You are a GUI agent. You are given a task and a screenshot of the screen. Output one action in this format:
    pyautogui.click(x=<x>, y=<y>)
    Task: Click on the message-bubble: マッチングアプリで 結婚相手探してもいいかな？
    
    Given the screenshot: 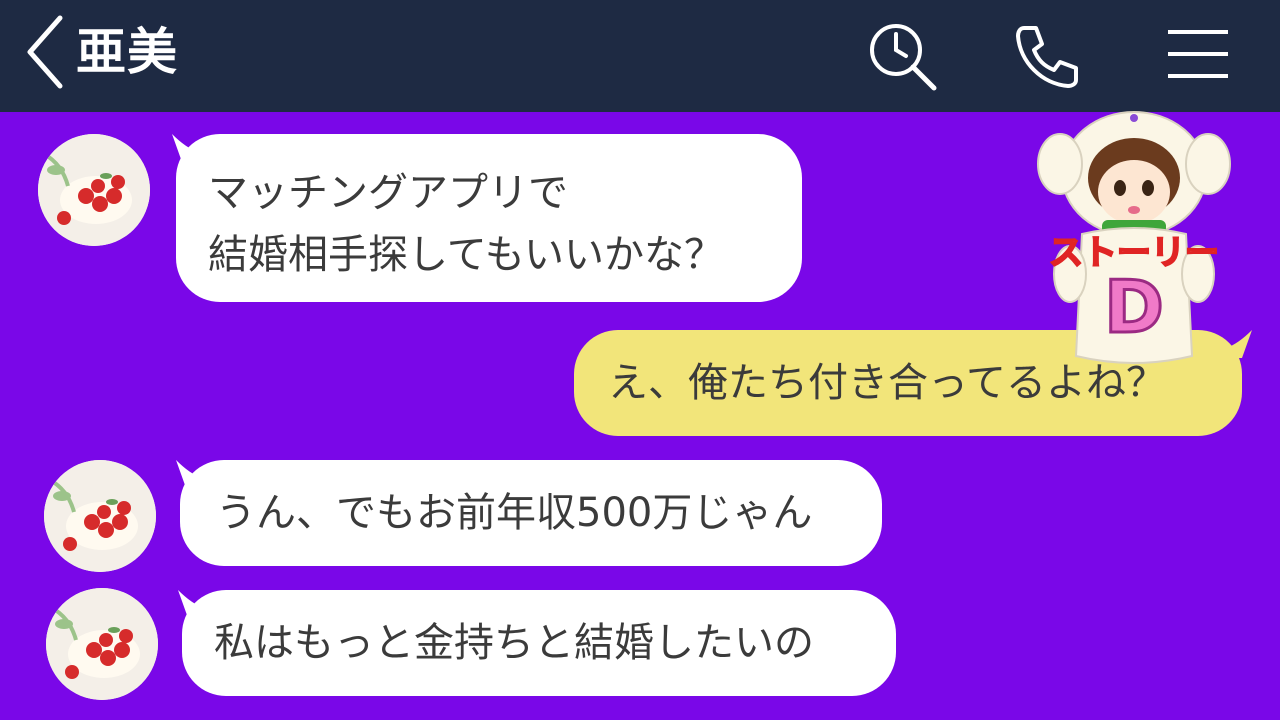 What is the action you would take?
    pyautogui.click(x=489, y=218)
    